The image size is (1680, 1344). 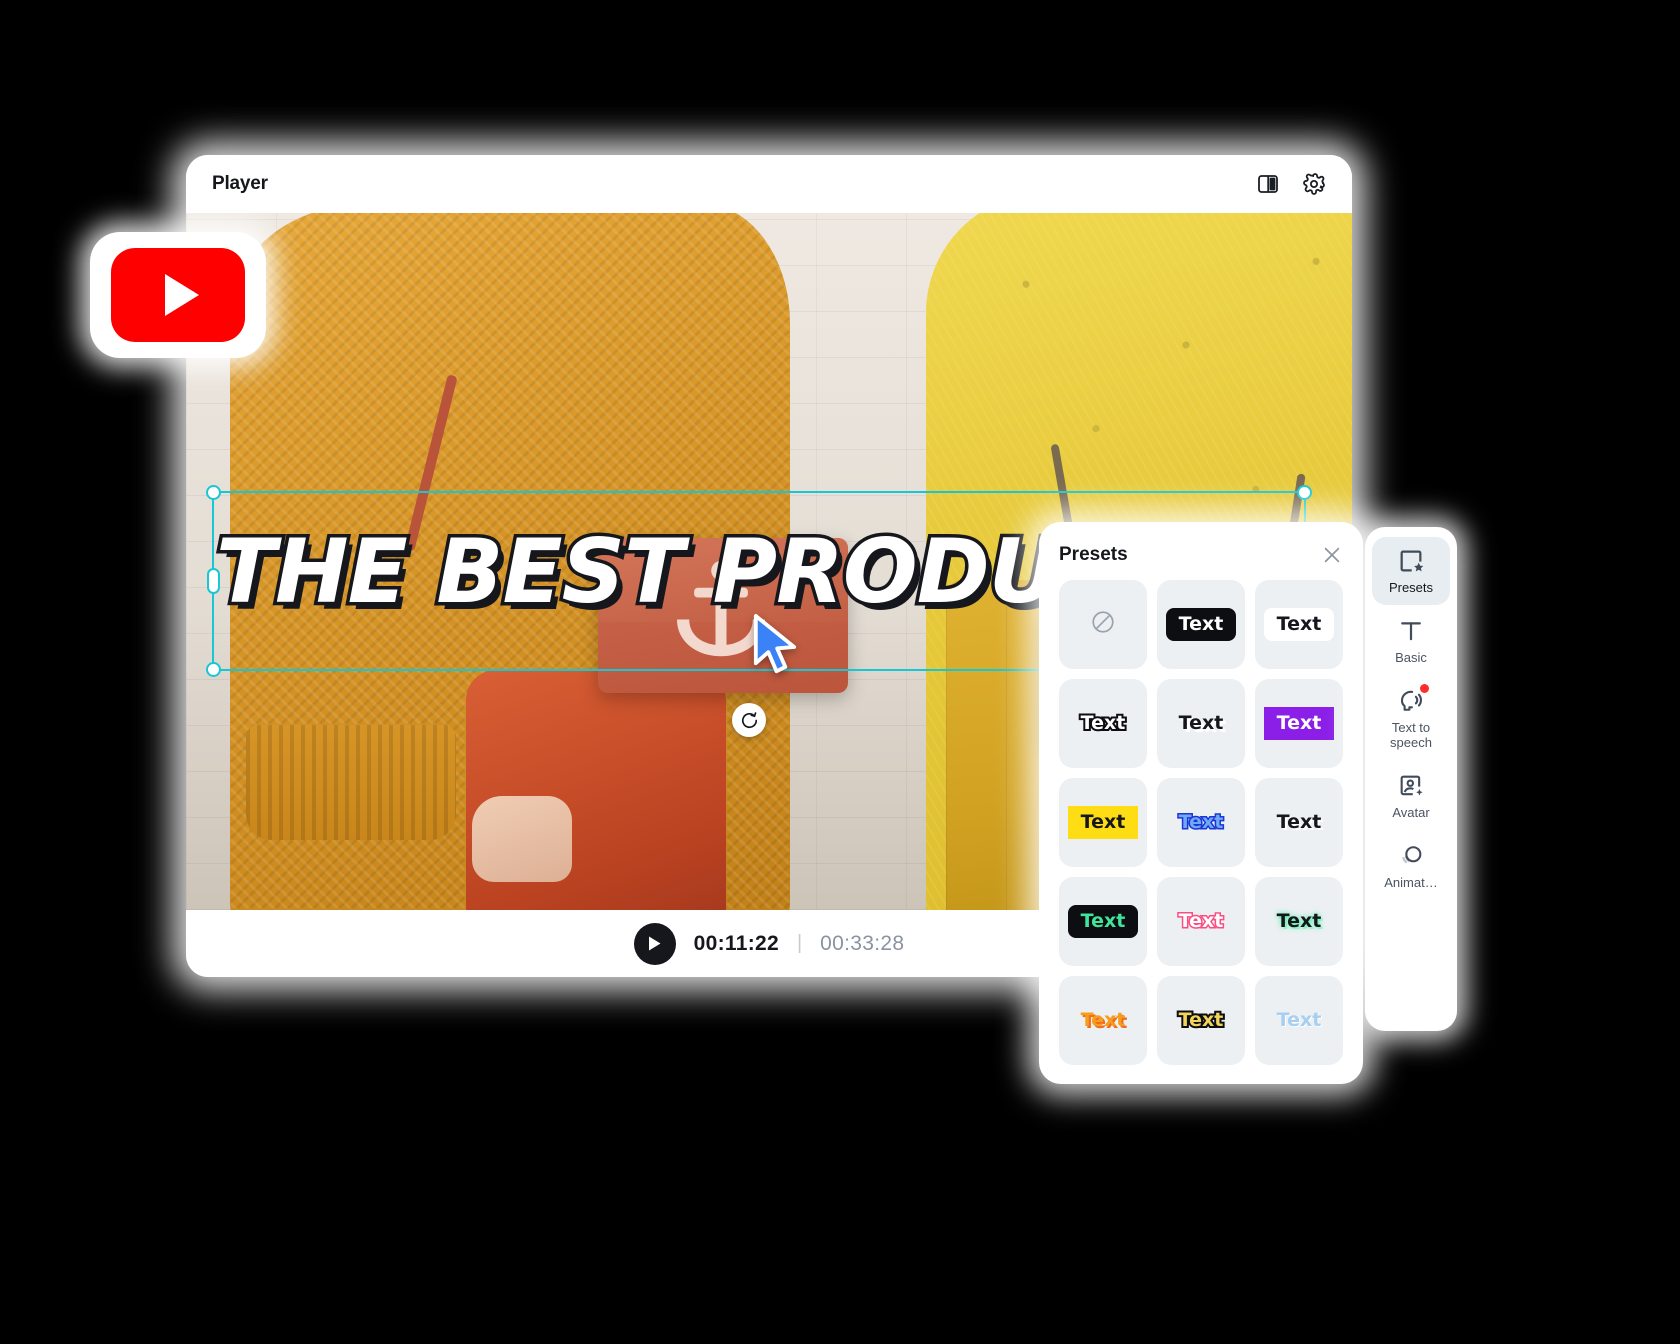 I want to click on rotate-handle-icon, so click(x=749, y=720).